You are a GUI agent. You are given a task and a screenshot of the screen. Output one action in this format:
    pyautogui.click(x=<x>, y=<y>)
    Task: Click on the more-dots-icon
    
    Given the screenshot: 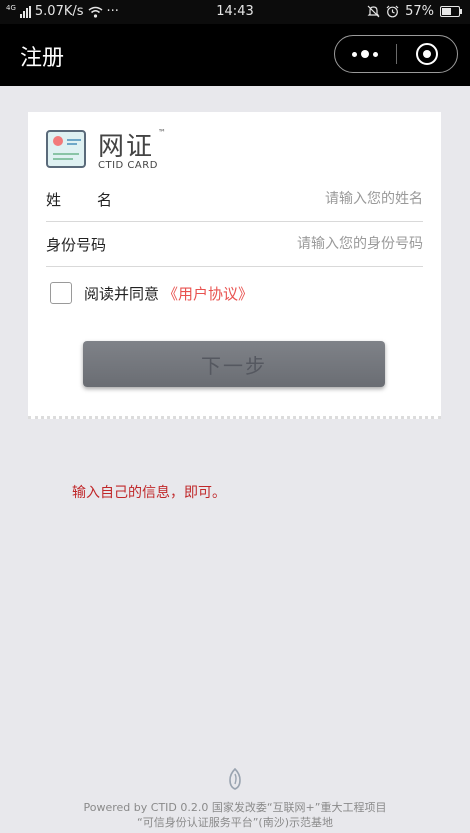 What is the action you would take?
    pyautogui.click(x=365, y=54)
    